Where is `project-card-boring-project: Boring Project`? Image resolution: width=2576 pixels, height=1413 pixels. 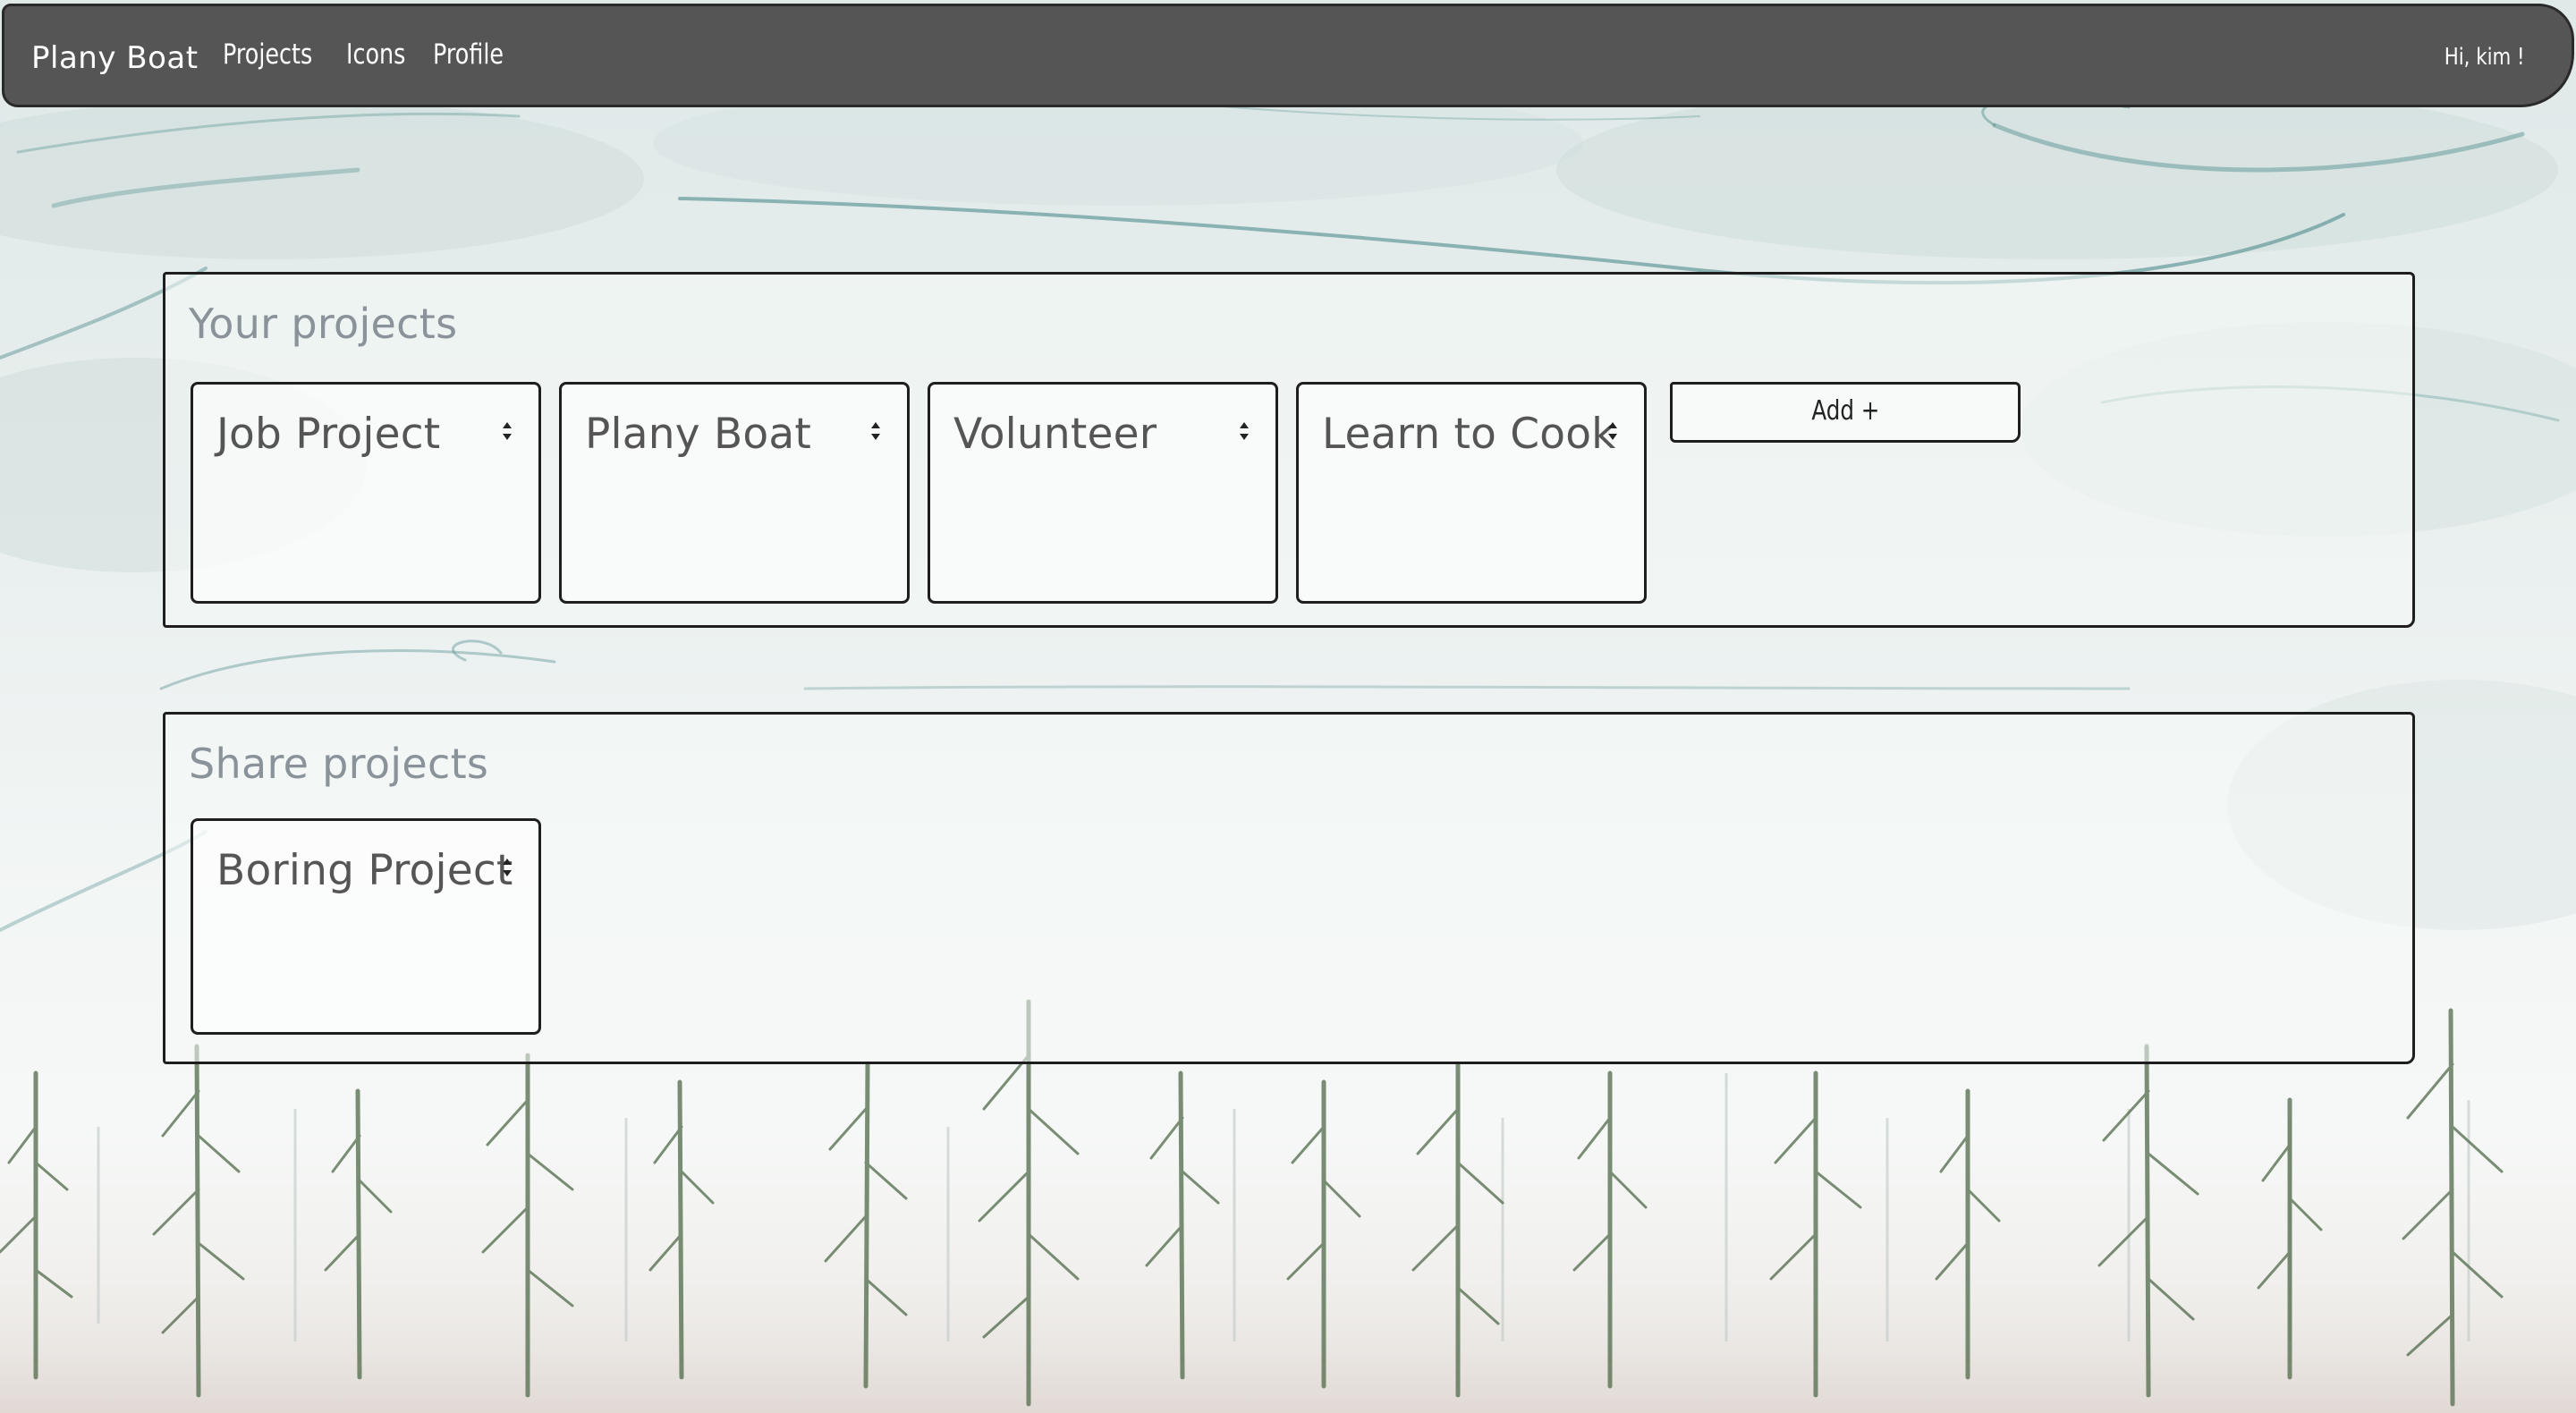 project-card-boring-project: Boring Project is located at coordinates (366, 926).